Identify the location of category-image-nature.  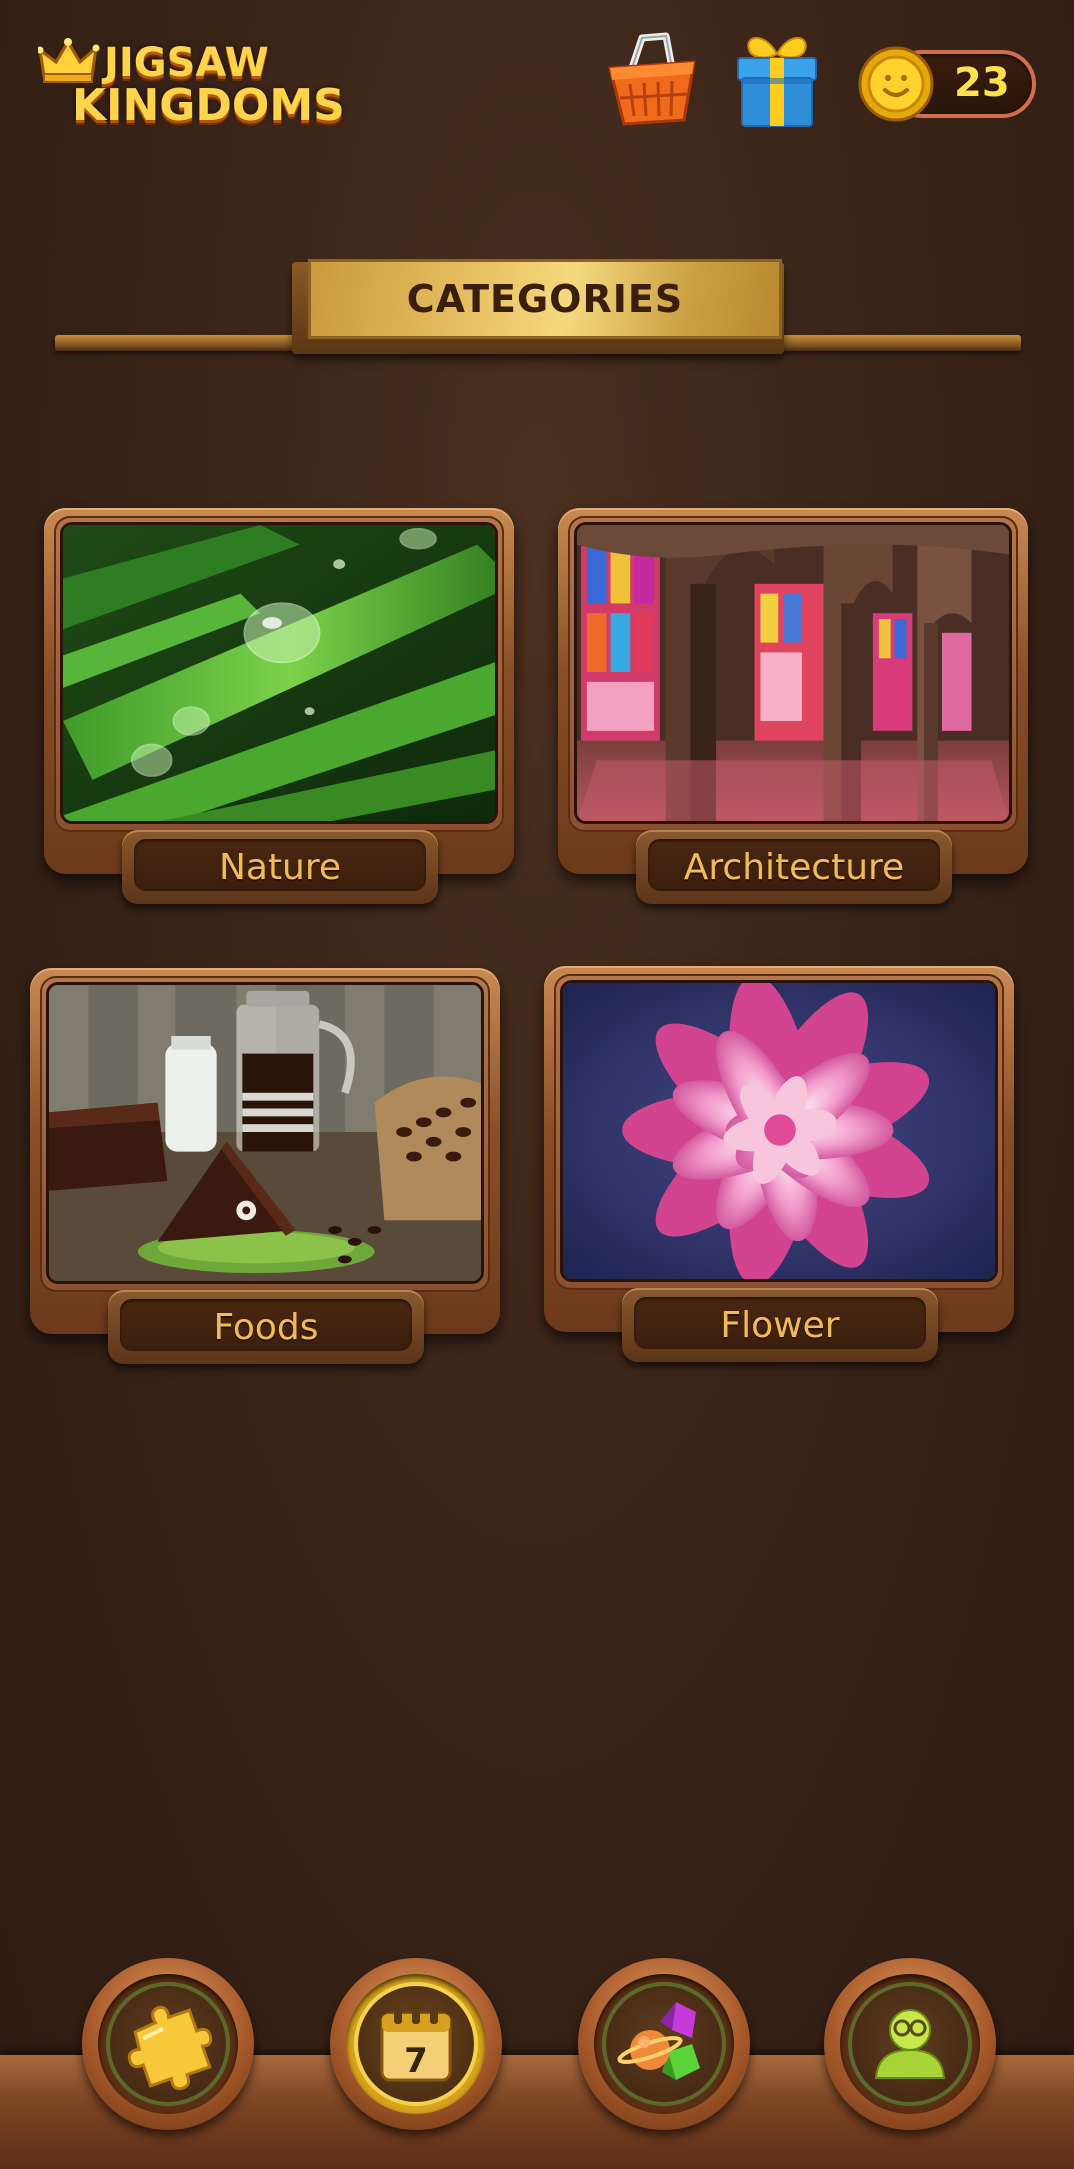
(279, 673).